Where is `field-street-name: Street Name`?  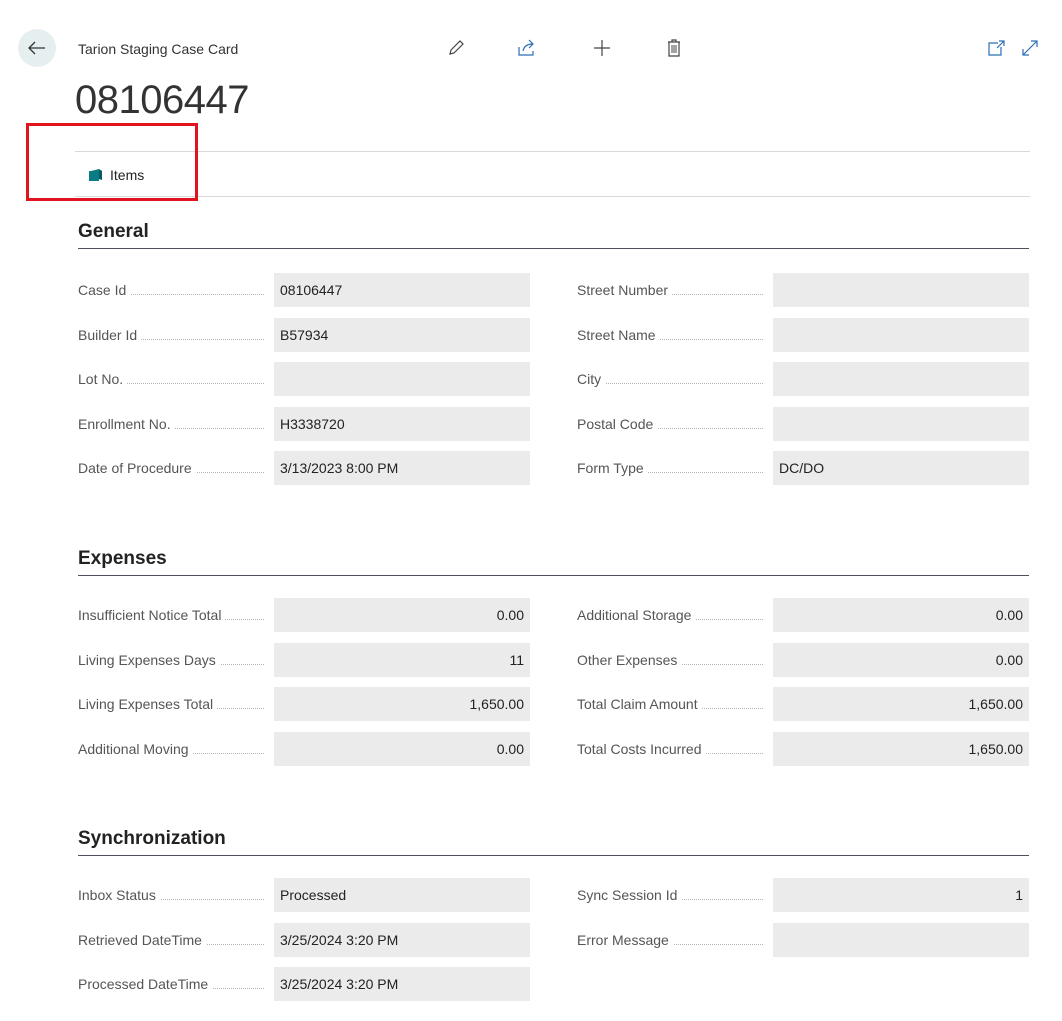 field-street-name: Street Name is located at coordinates (803, 335).